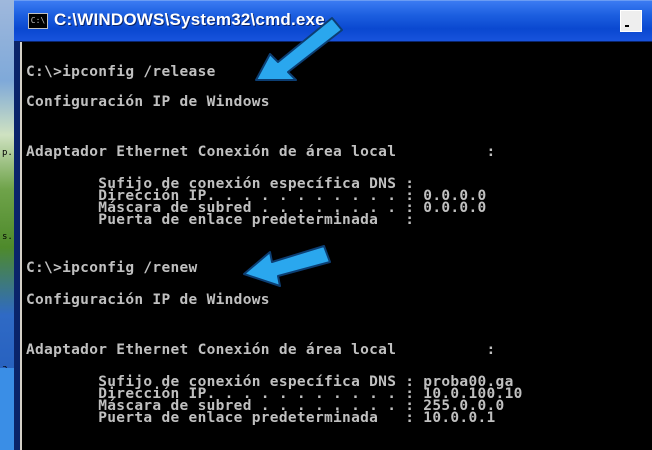 The image size is (652, 450). Describe the element at coordinates (220, 220) in the screenshot. I see `console-line-gateway: Puerta de enlace predeterminada :` at that location.